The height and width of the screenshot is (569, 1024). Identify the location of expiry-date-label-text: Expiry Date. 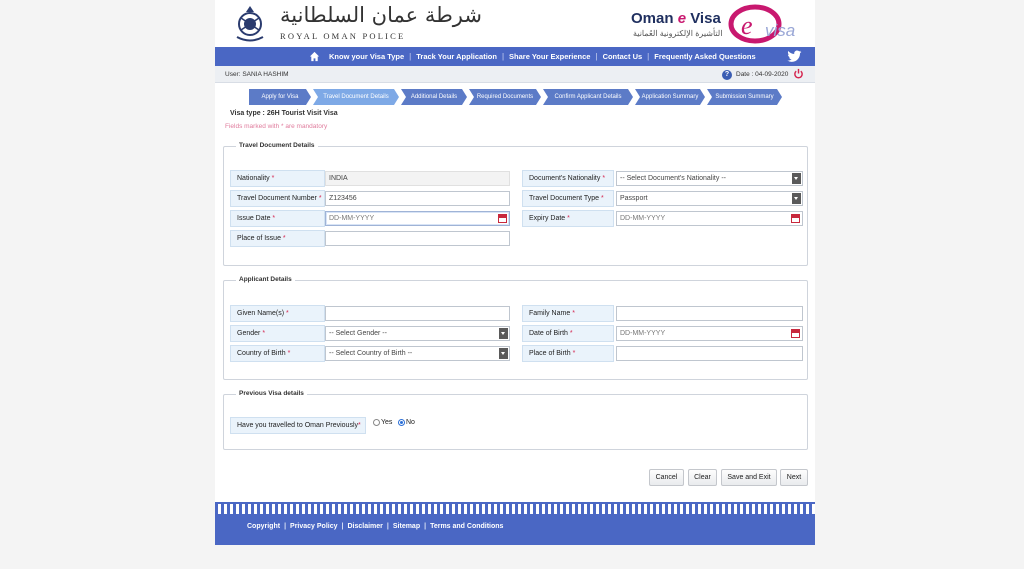
(547, 218).